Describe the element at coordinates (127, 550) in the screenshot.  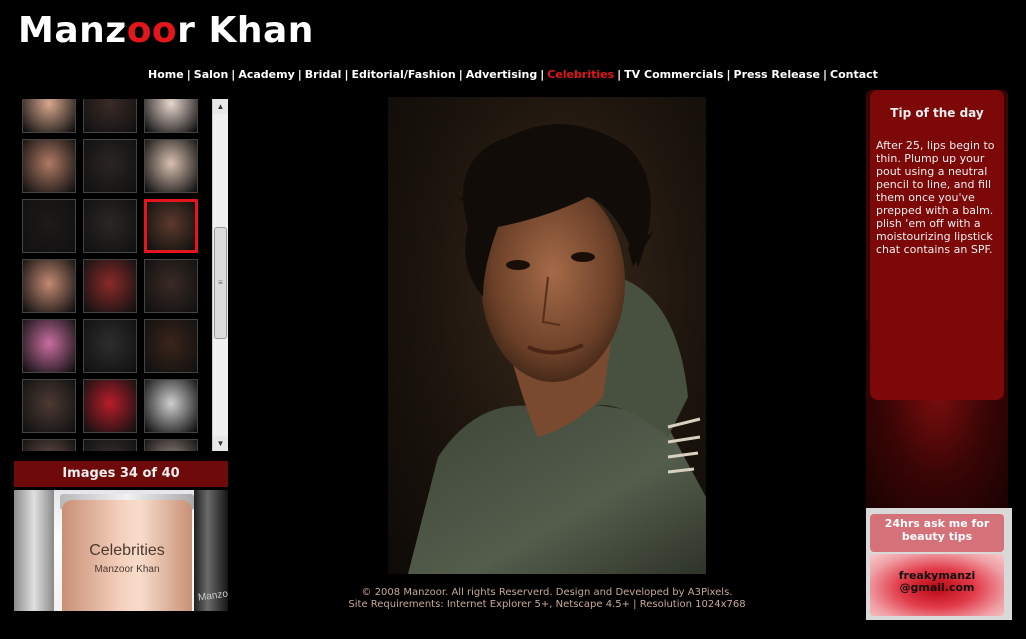
I see `promo-title: Celebrities` at that location.